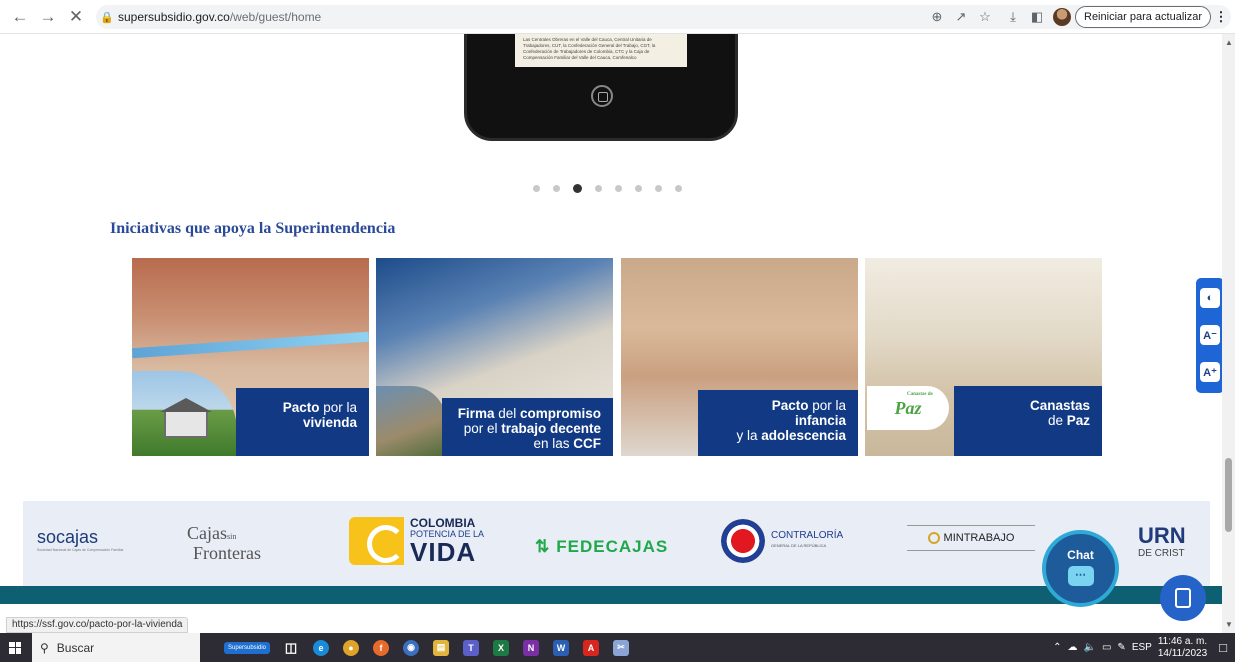 Image resolution: width=1235 pixels, height=662 pixels. I want to click on acrobat-icon: A, so click(591, 647).